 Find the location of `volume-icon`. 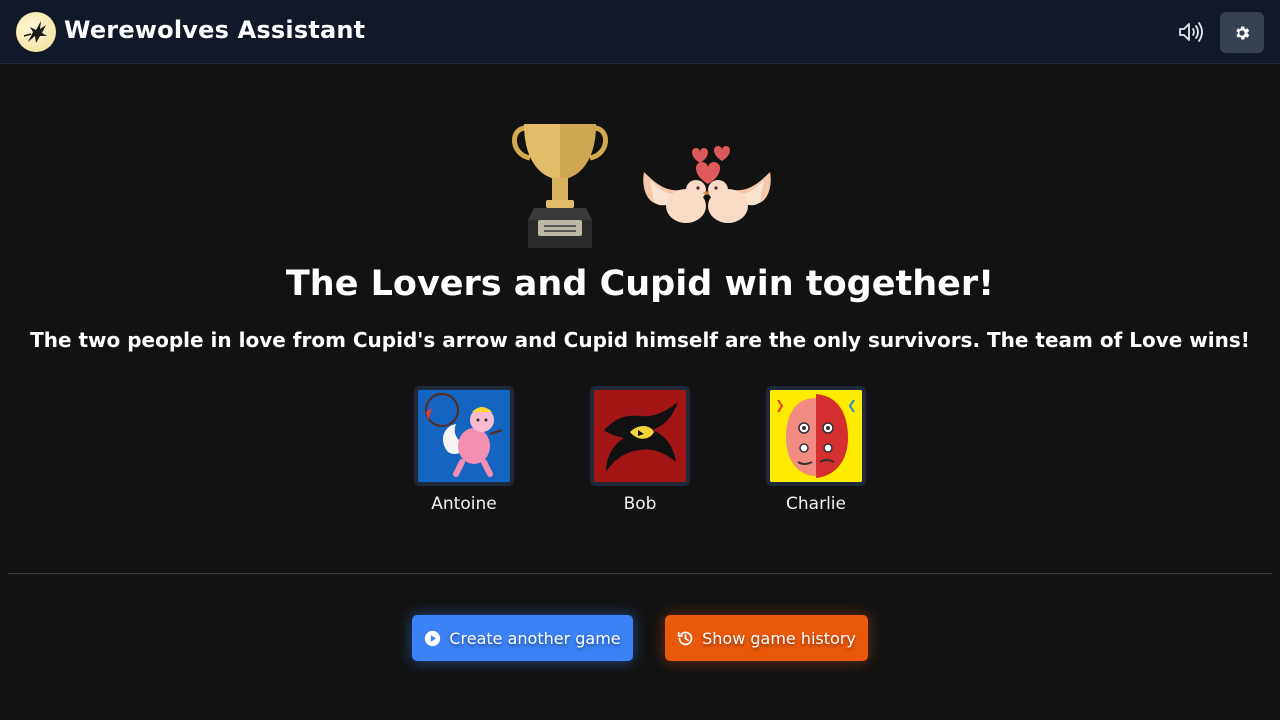

volume-icon is located at coordinates (1191, 32).